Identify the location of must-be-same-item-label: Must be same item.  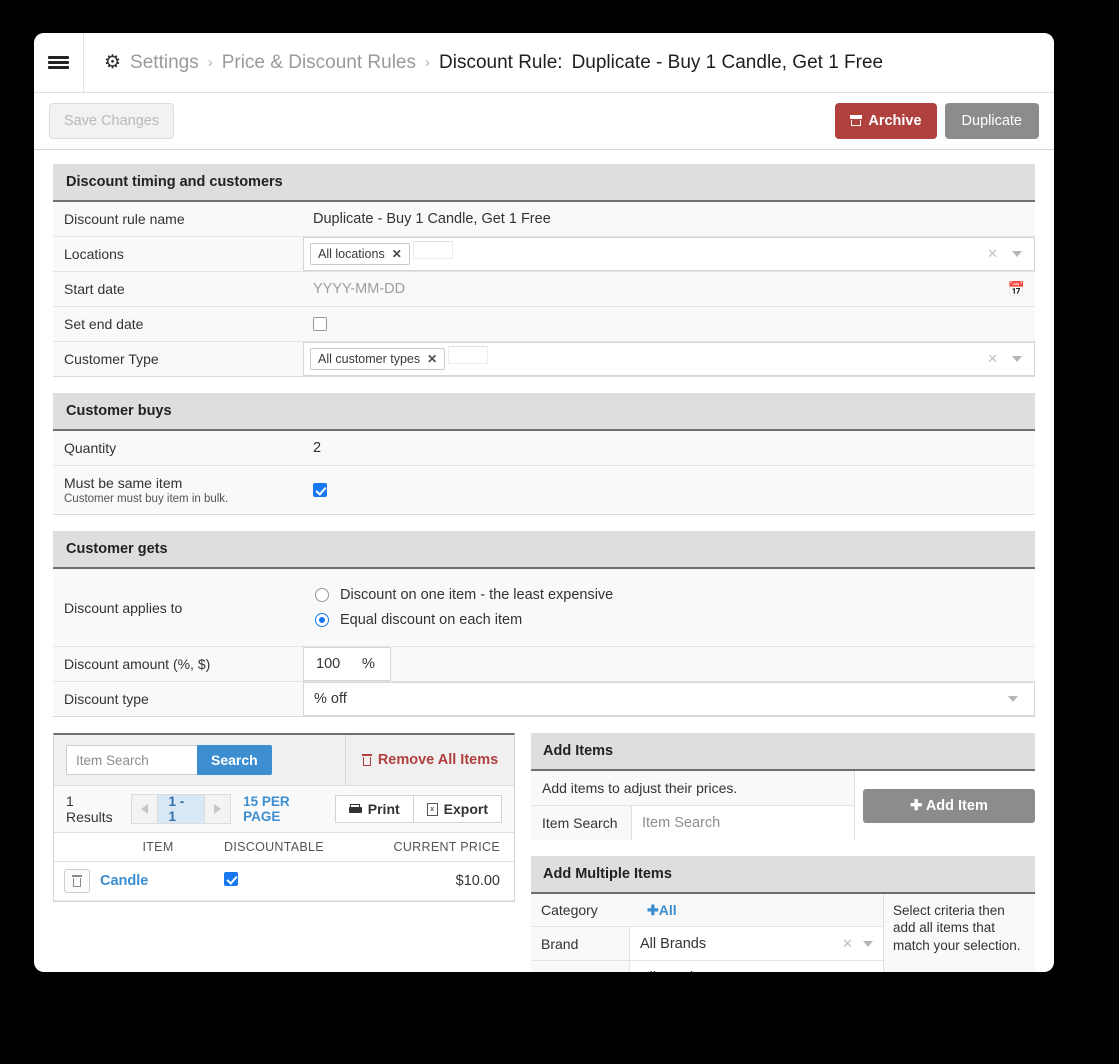
(123, 483).